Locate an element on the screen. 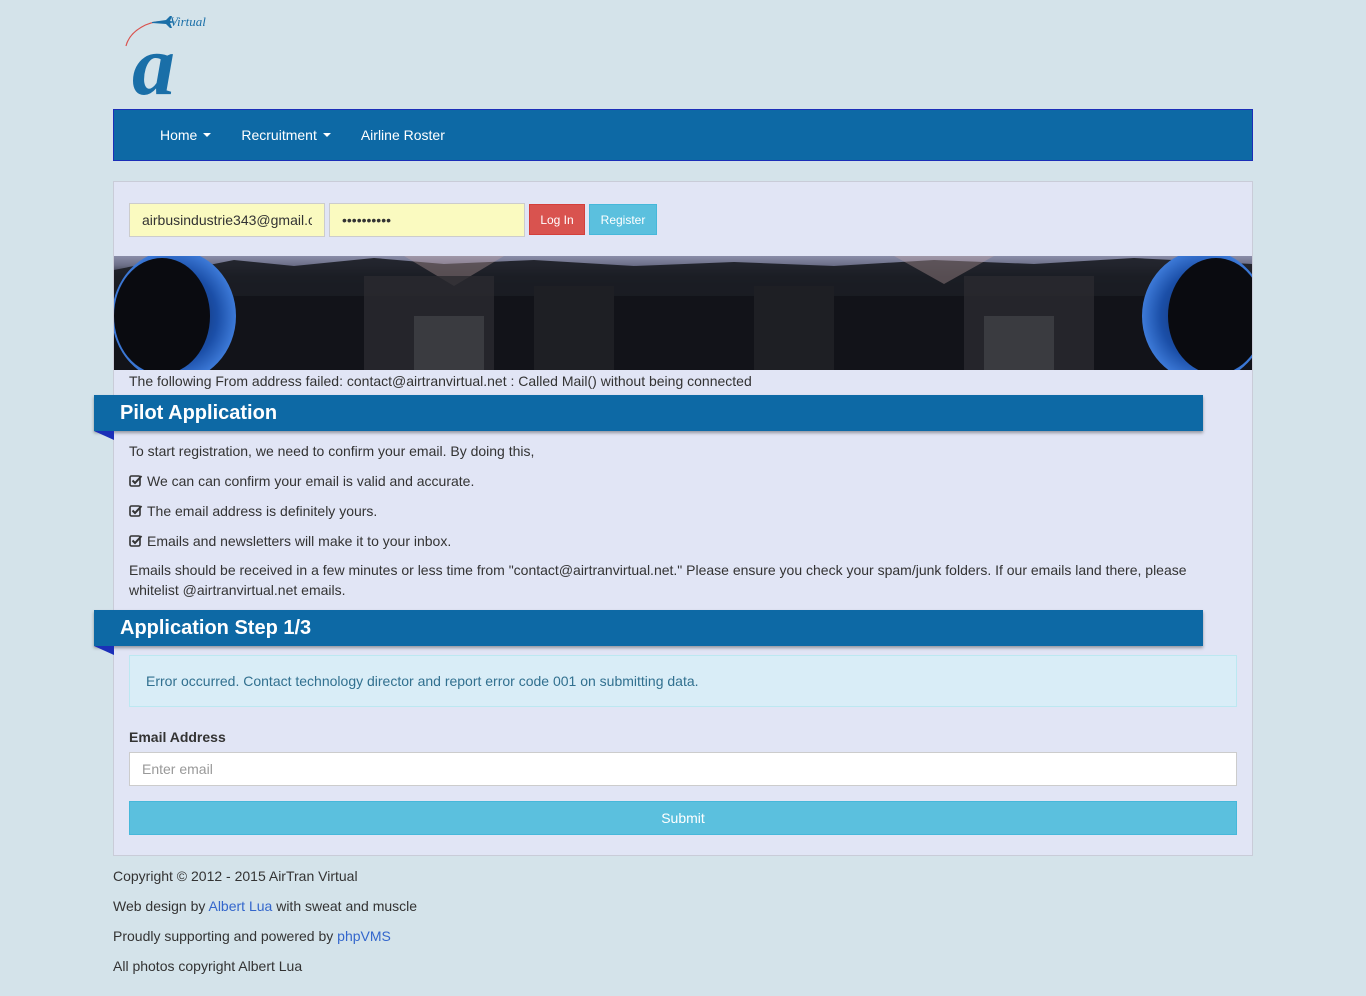 The height and width of the screenshot is (996, 1366). footer-powered-by: Proudly supporting and powered by phpVMS is located at coordinates (252, 936).